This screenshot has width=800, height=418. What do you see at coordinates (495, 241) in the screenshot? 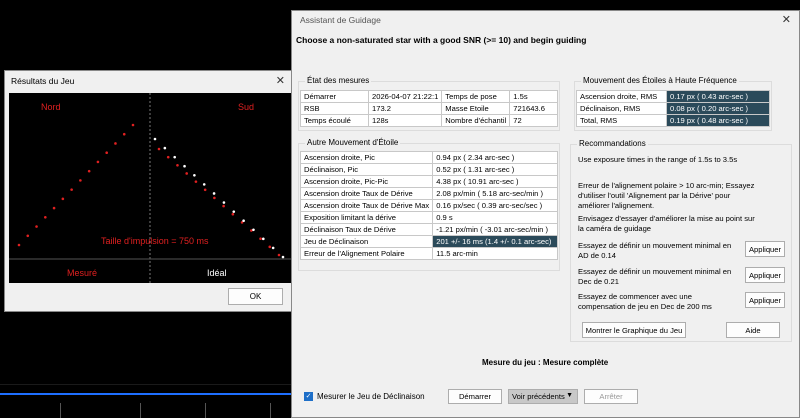
I see `table-cell: 201 +/- 16 ms (1.4 +/- 0.1 arc-sec)` at bounding box center [495, 241].